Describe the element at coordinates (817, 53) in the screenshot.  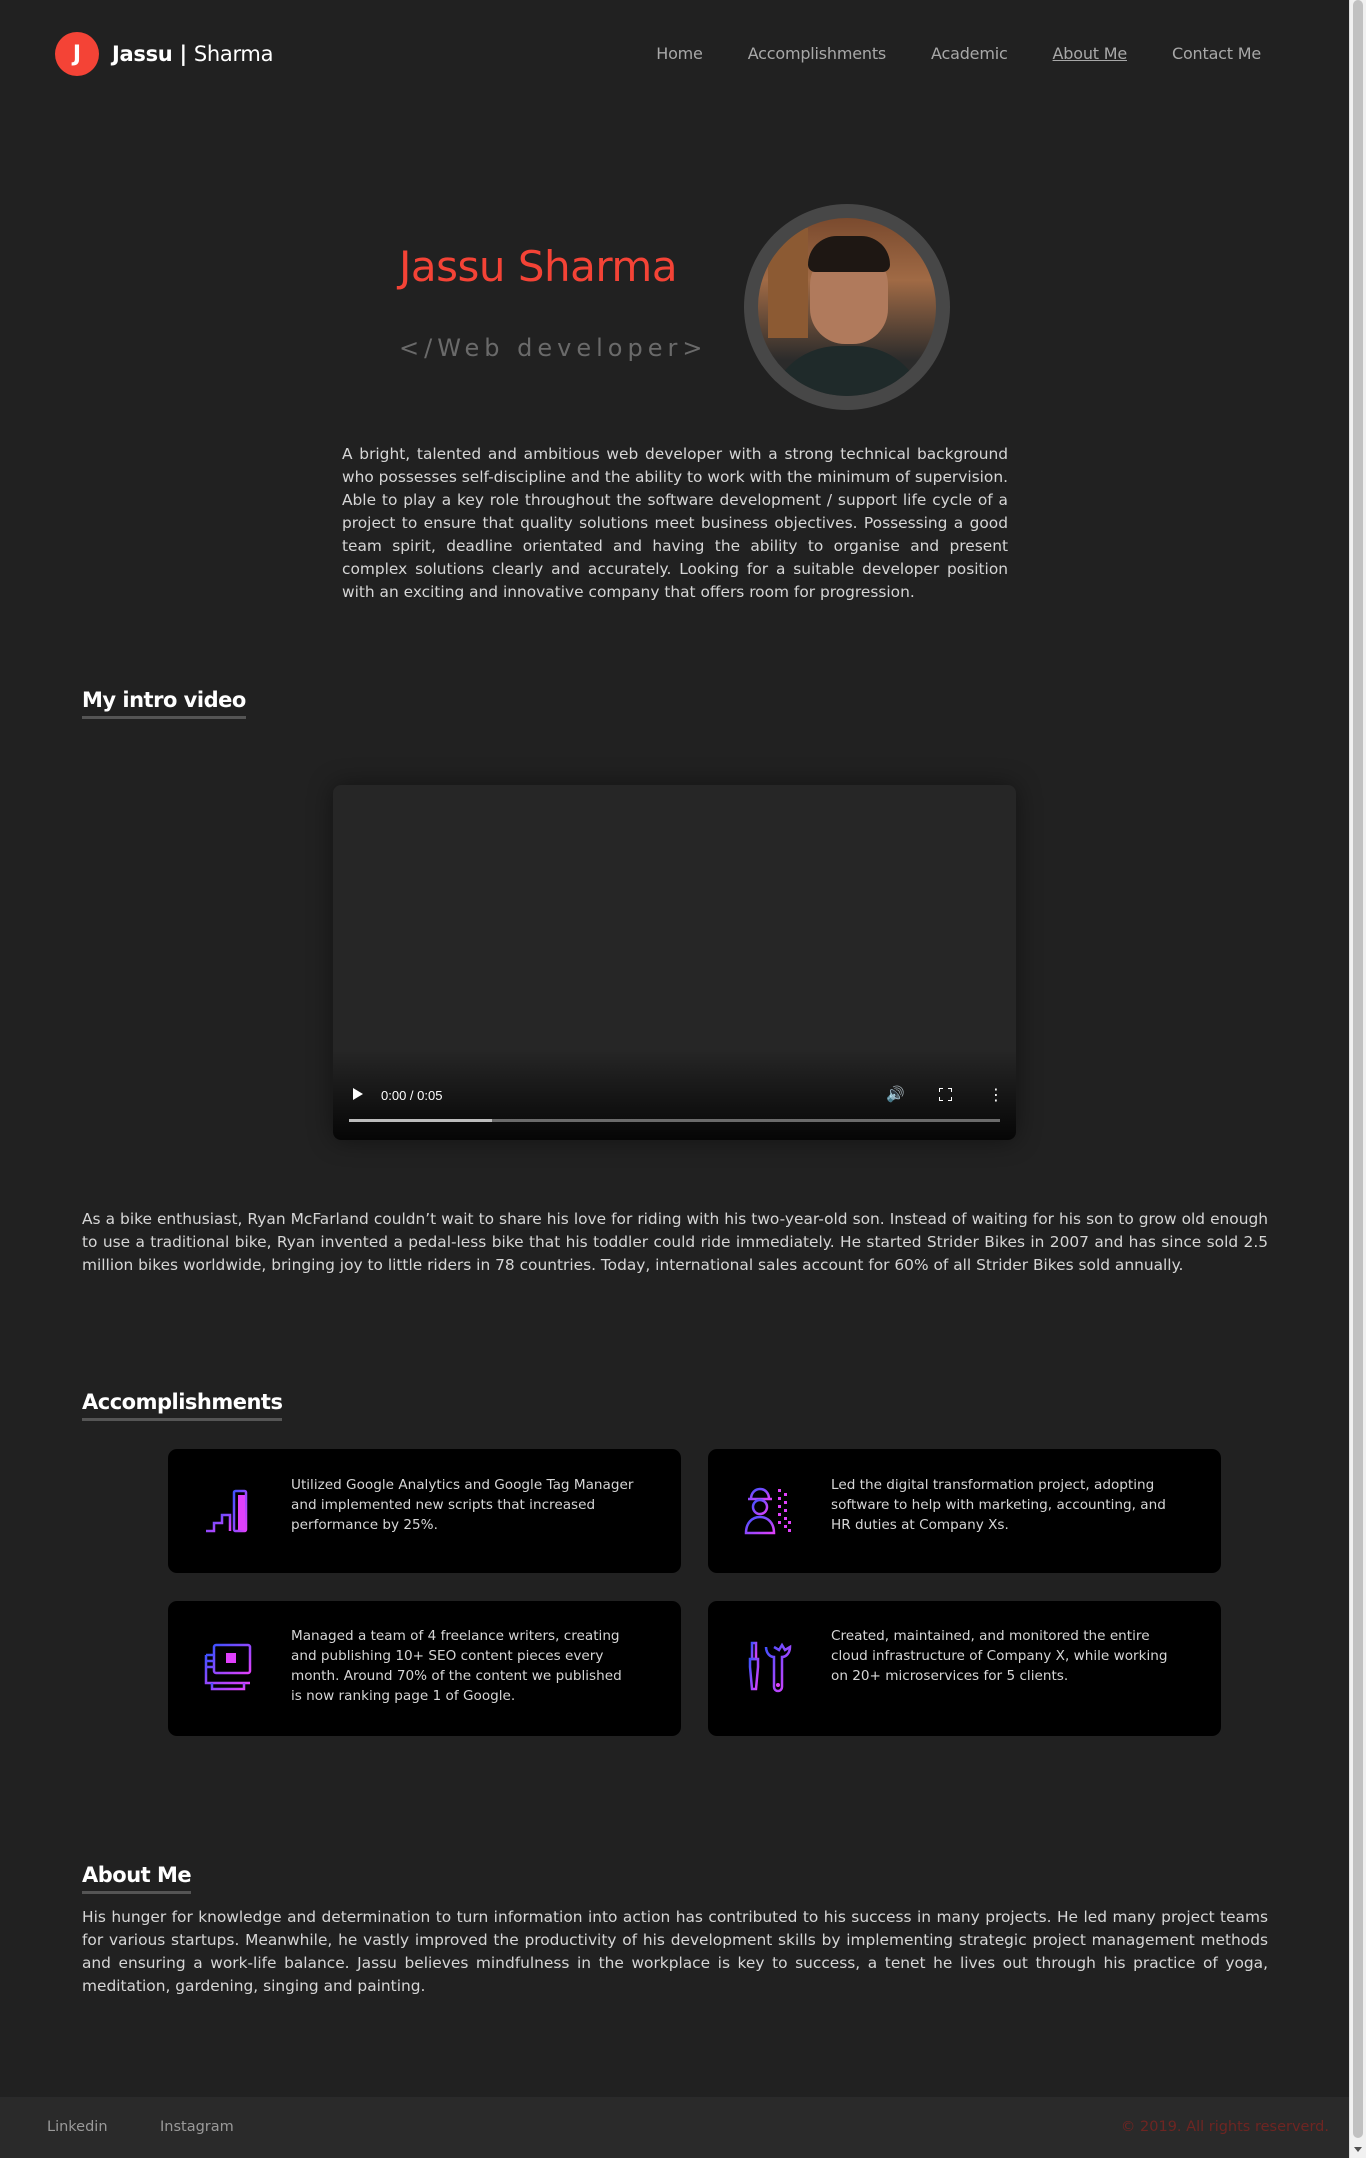
I see `nav-link-accomplishments: Accomplishments` at that location.